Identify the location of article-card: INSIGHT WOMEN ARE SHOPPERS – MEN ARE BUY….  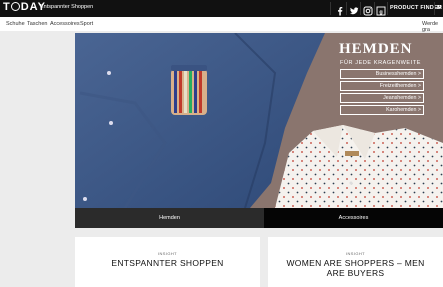
(355, 262).